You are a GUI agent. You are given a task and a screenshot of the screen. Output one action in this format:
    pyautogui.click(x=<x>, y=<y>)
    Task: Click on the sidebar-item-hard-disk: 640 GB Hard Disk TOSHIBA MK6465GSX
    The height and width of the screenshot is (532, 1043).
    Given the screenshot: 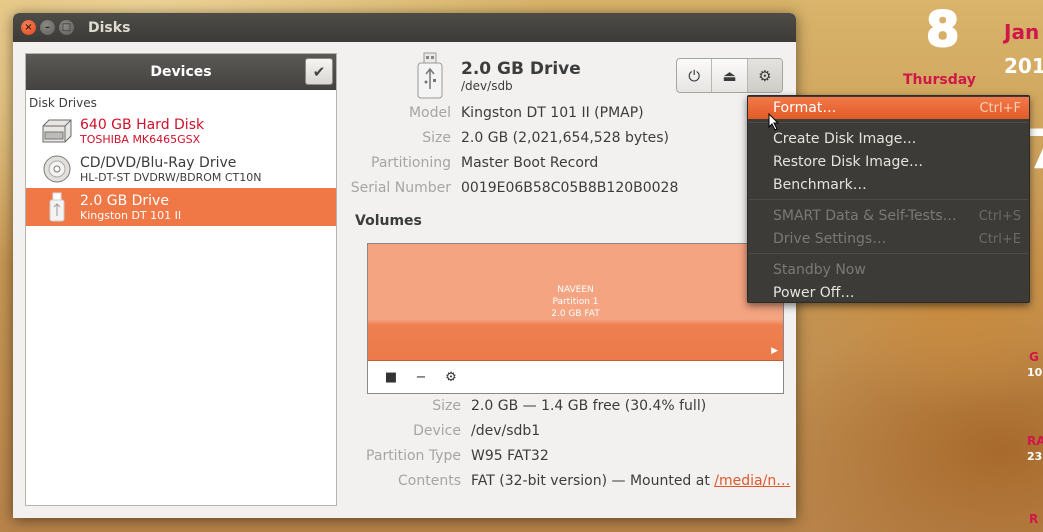 What is the action you would take?
    pyautogui.click(x=181, y=131)
    